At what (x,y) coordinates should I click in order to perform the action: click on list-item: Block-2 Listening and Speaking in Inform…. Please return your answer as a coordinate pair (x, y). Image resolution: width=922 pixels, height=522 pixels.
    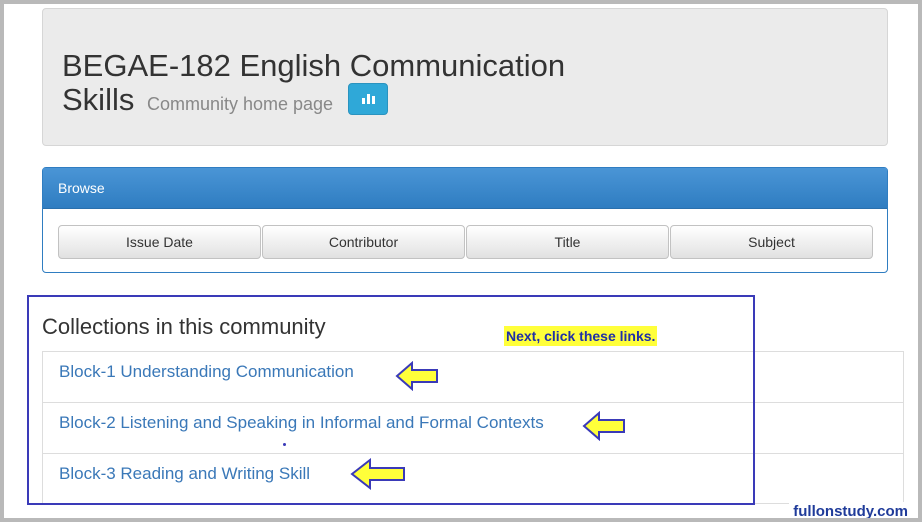
    Looking at the image, I should click on (473, 427).